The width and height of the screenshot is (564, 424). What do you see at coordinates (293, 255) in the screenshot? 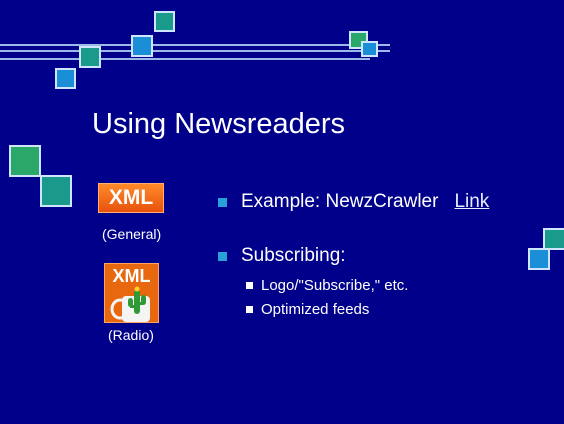
I see `bullet-text: Subscribing:` at bounding box center [293, 255].